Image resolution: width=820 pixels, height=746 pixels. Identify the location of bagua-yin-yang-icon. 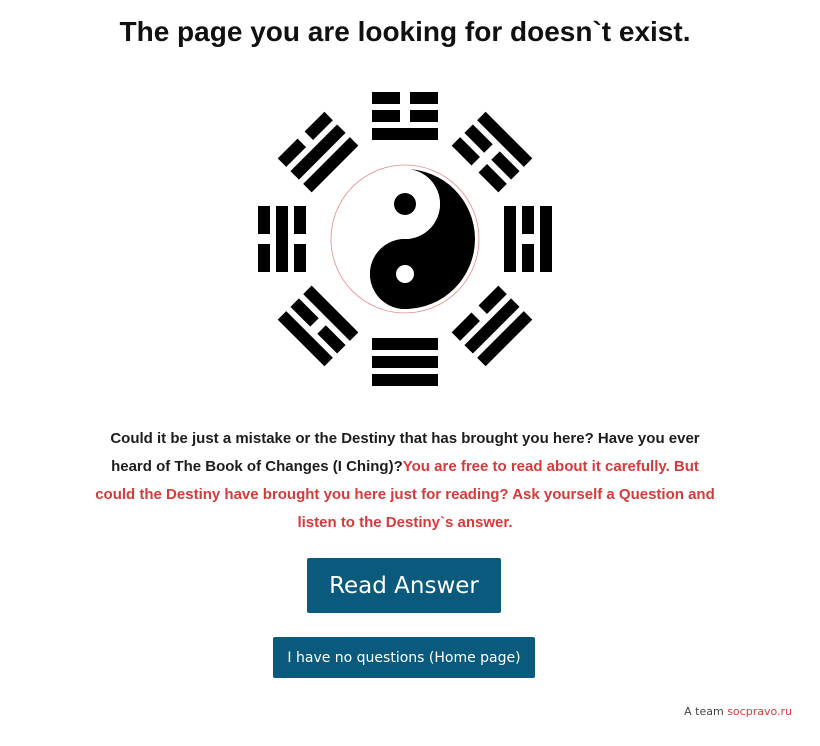
(405, 239).